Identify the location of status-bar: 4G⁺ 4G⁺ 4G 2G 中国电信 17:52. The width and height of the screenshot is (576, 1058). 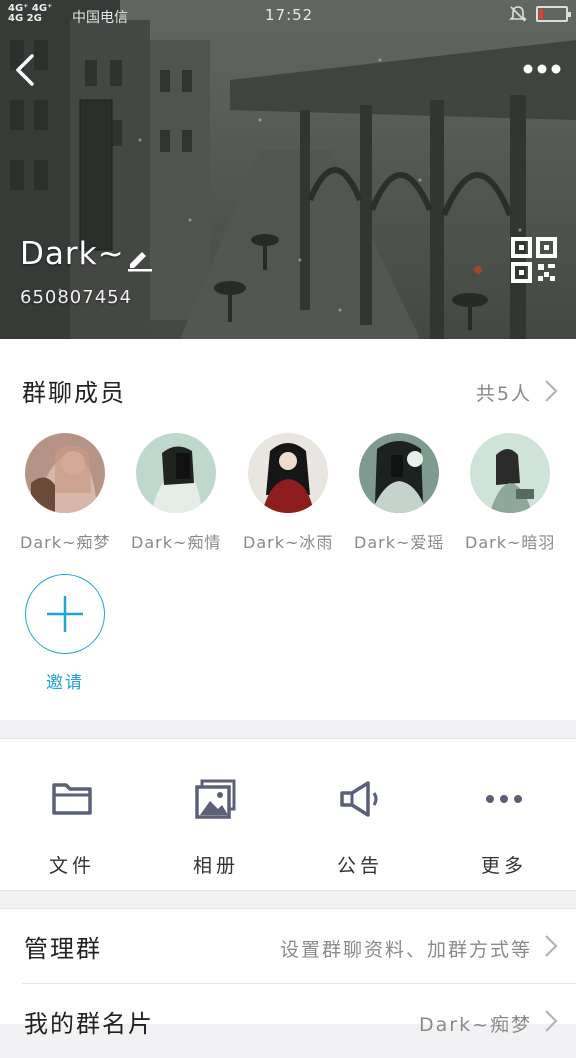
(288, 15).